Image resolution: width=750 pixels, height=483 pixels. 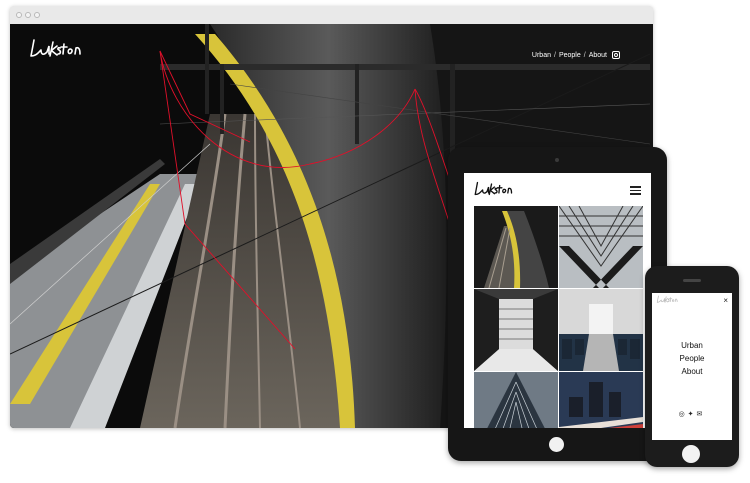 What do you see at coordinates (667, 300) in the screenshot?
I see `phone-site-logo` at bounding box center [667, 300].